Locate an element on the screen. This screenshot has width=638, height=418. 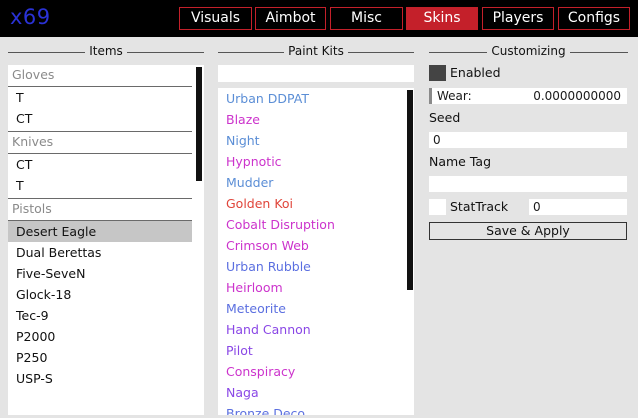
paint-kits-scrollbar is located at coordinates (410, 190).